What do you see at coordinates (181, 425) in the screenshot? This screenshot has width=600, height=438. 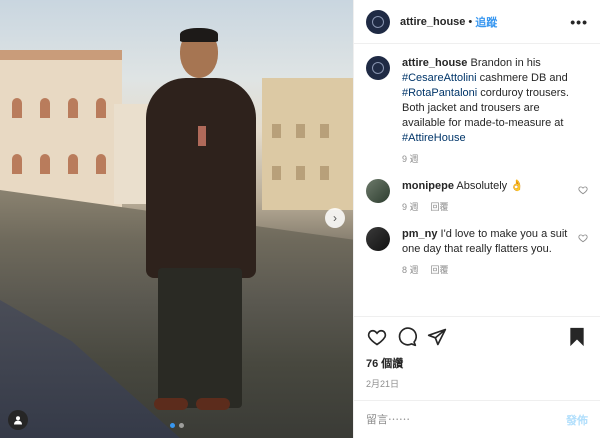 I see `carousel-dot` at bounding box center [181, 425].